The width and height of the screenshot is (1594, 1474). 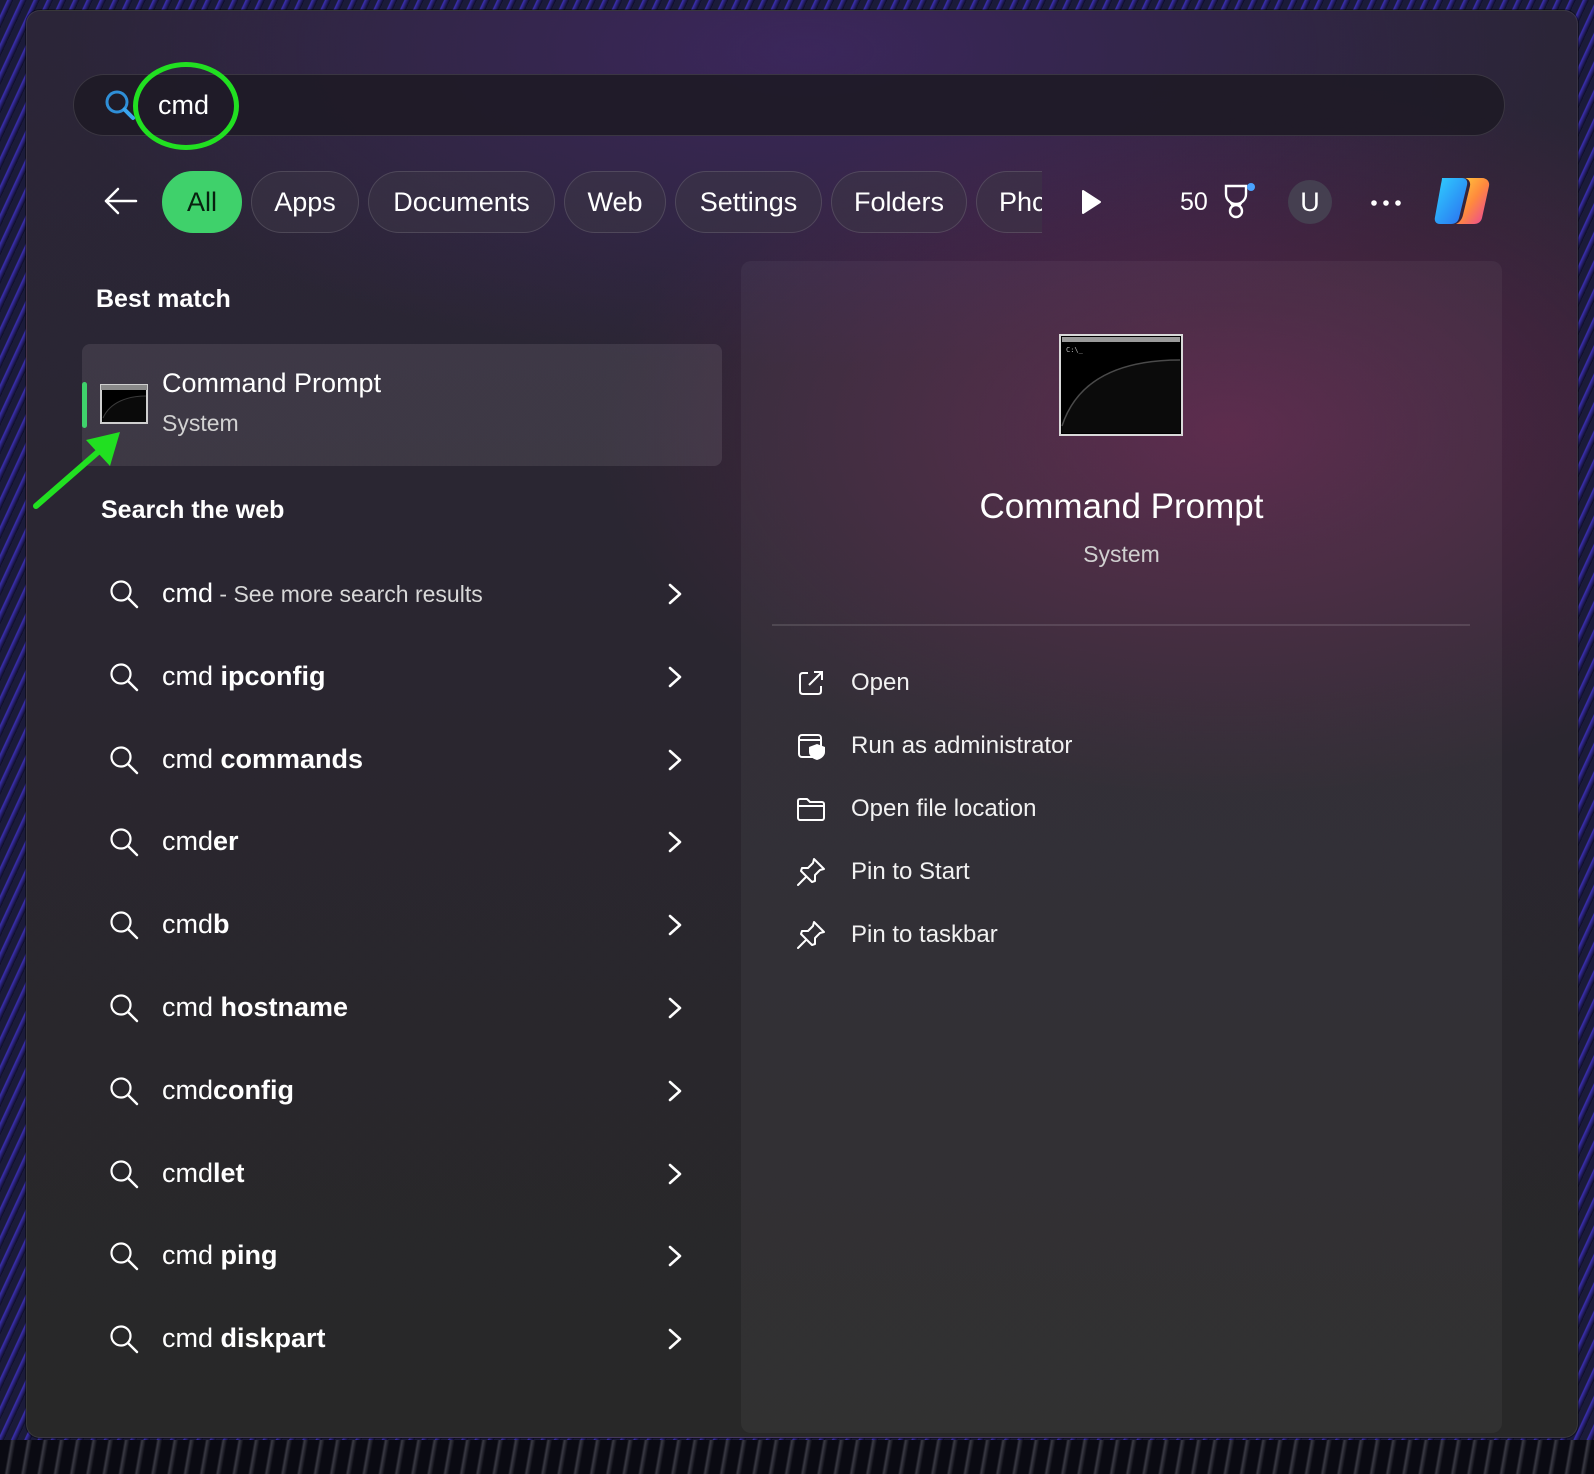 I want to click on more-options-icon, so click(x=1386, y=203).